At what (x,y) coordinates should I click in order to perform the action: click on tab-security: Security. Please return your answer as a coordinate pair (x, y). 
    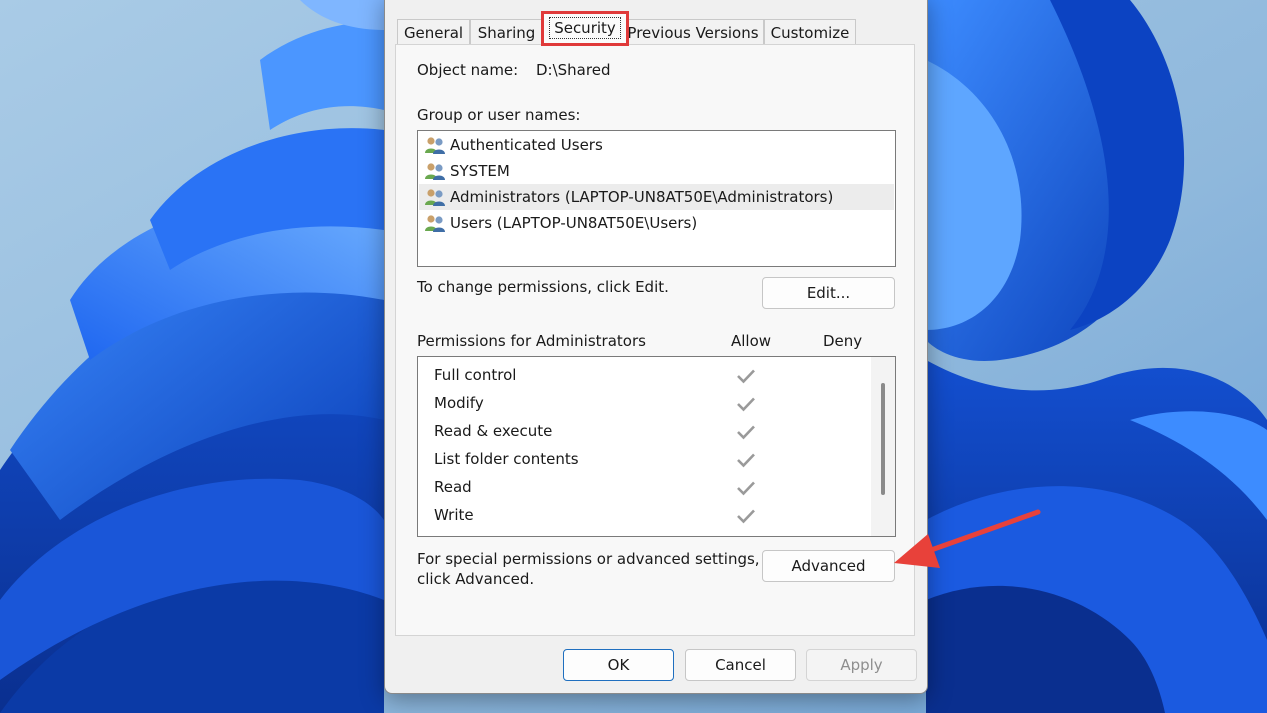
    Looking at the image, I should click on (585, 28).